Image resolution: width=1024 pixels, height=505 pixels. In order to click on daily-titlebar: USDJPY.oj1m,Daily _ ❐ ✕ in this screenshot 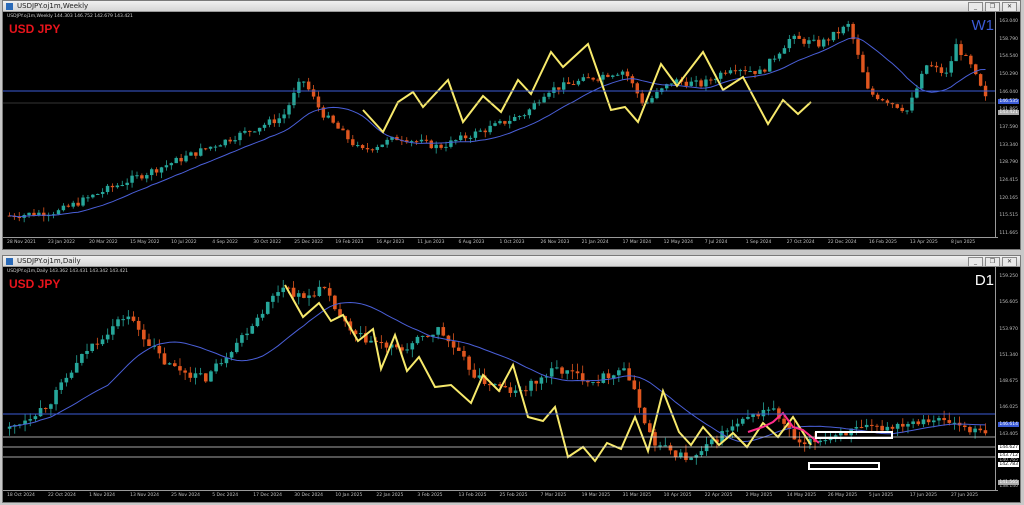, I will do `click(511, 261)`.